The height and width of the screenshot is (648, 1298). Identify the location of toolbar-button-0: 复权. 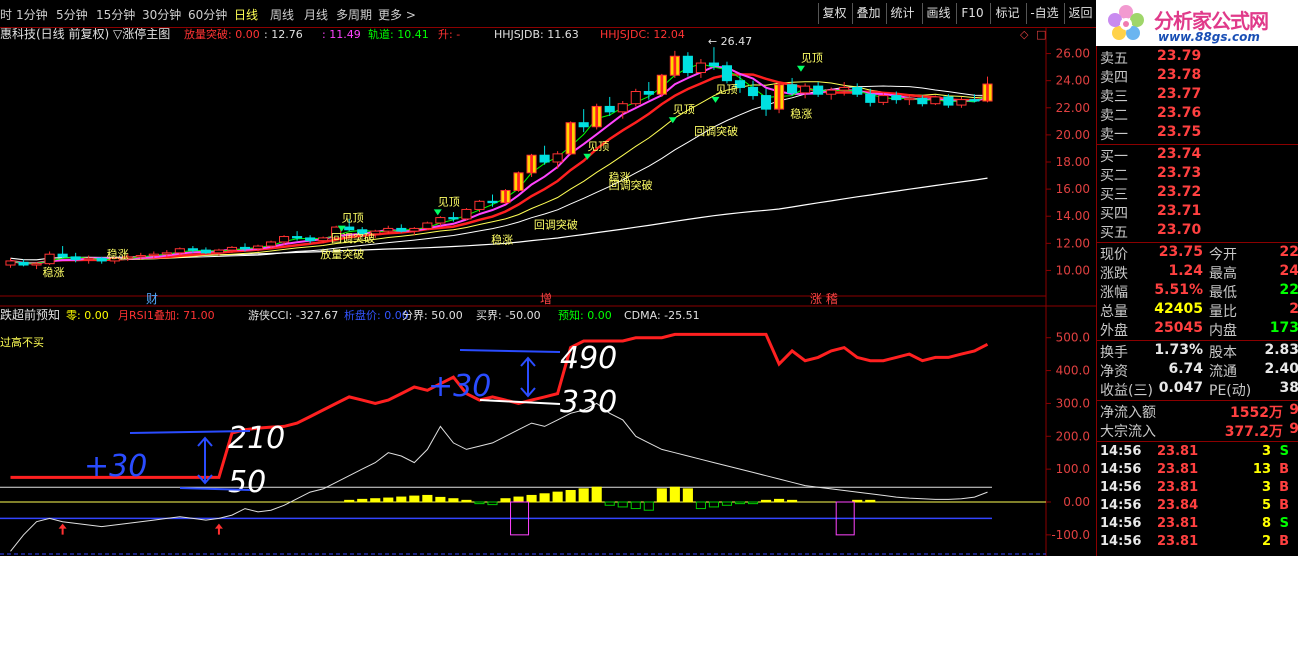
(834, 13).